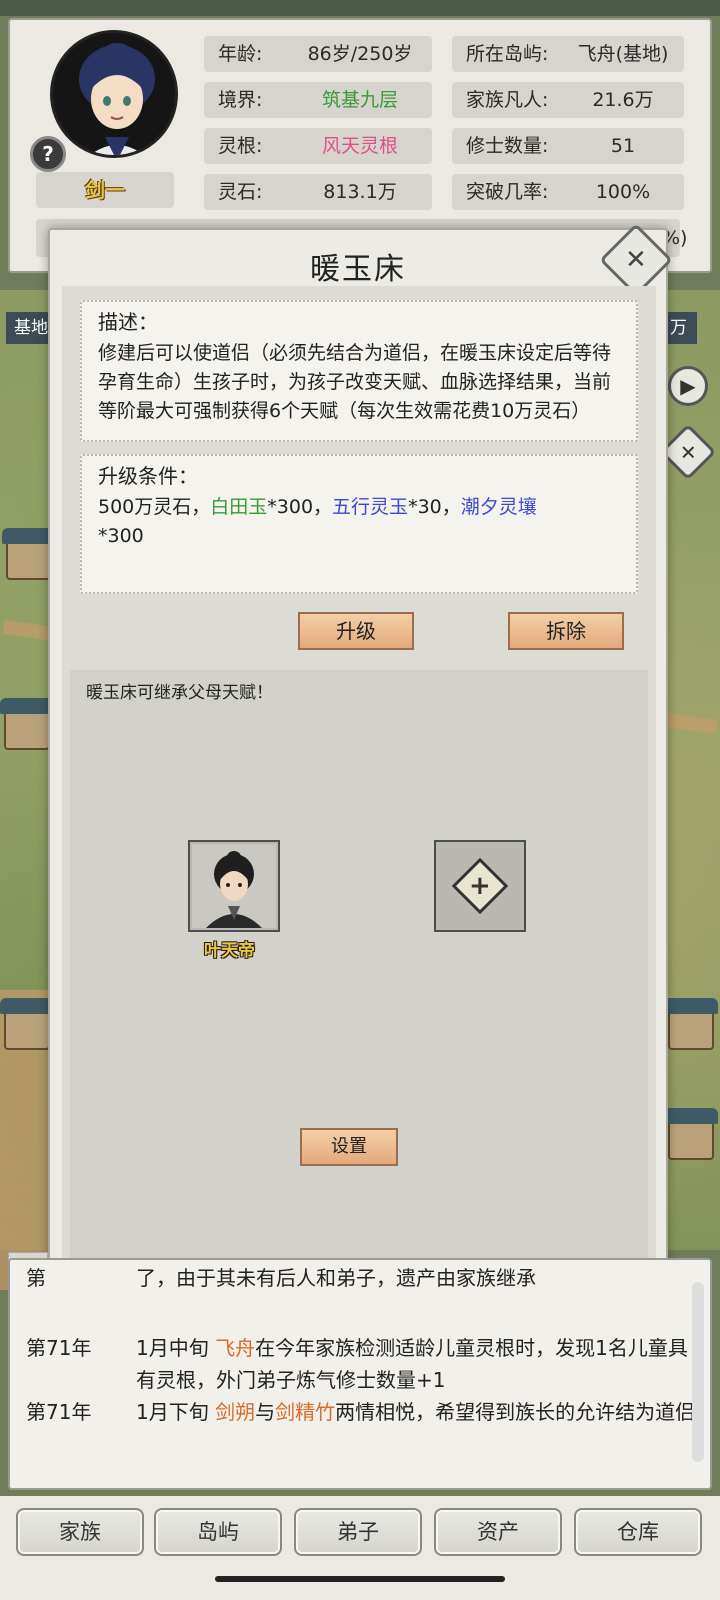 This screenshot has width=720, height=1600. What do you see at coordinates (179, 693) in the screenshot?
I see `inherit-tip: 暖玉床可继承父母天赋！` at bounding box center [179, 693].